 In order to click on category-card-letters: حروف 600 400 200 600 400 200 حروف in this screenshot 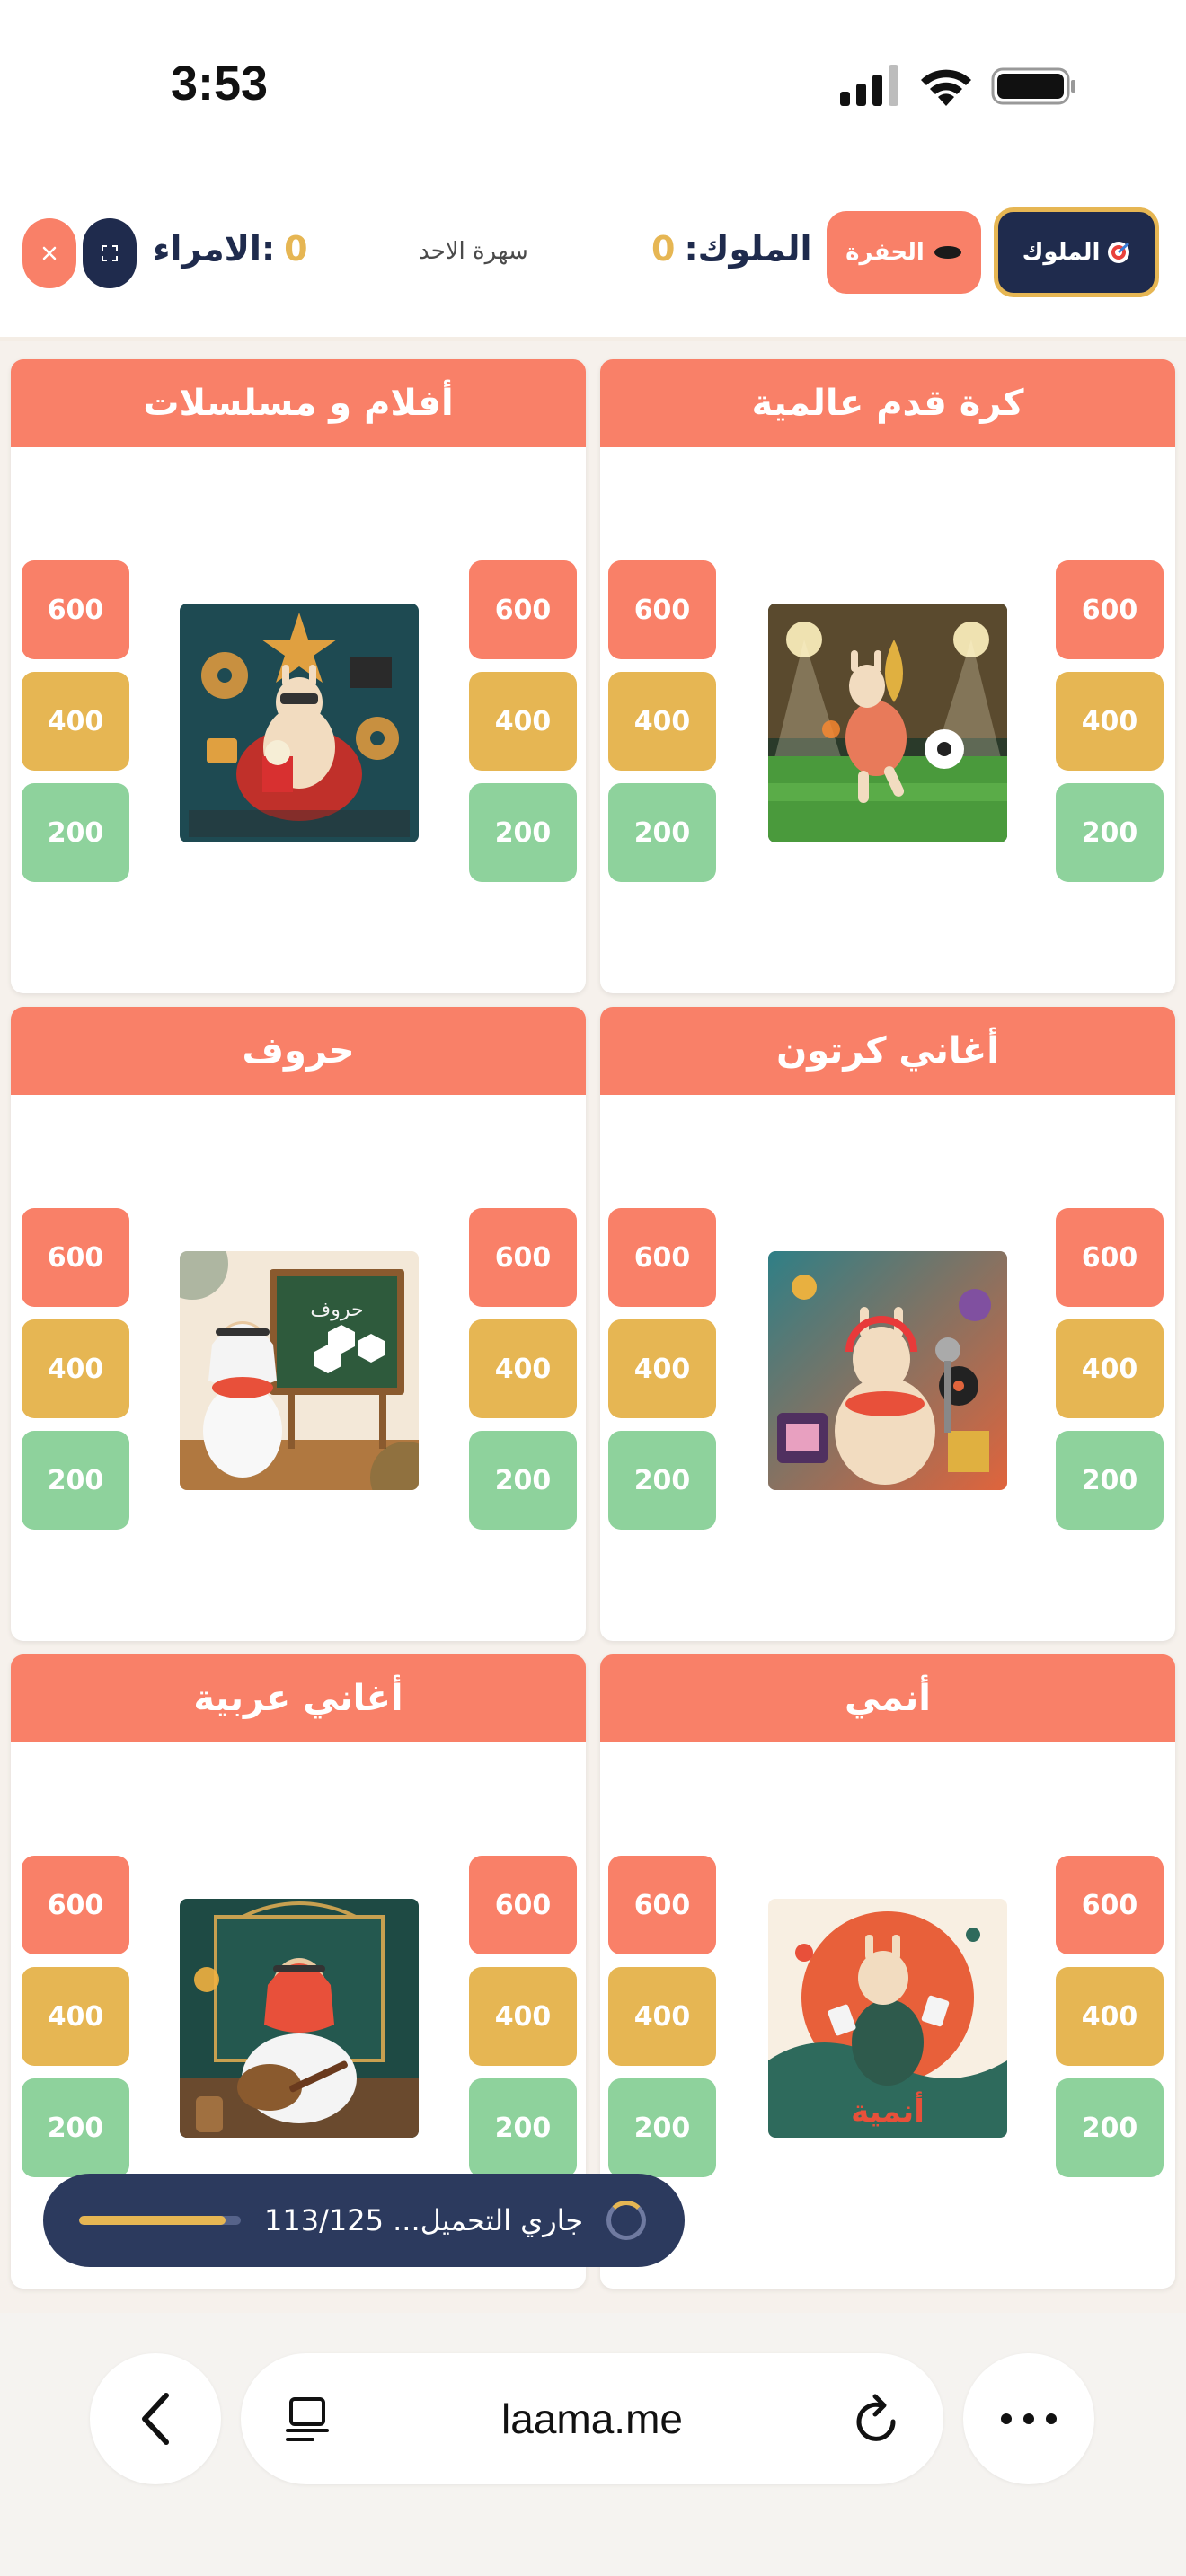, I will do `click(298, 1324)`.